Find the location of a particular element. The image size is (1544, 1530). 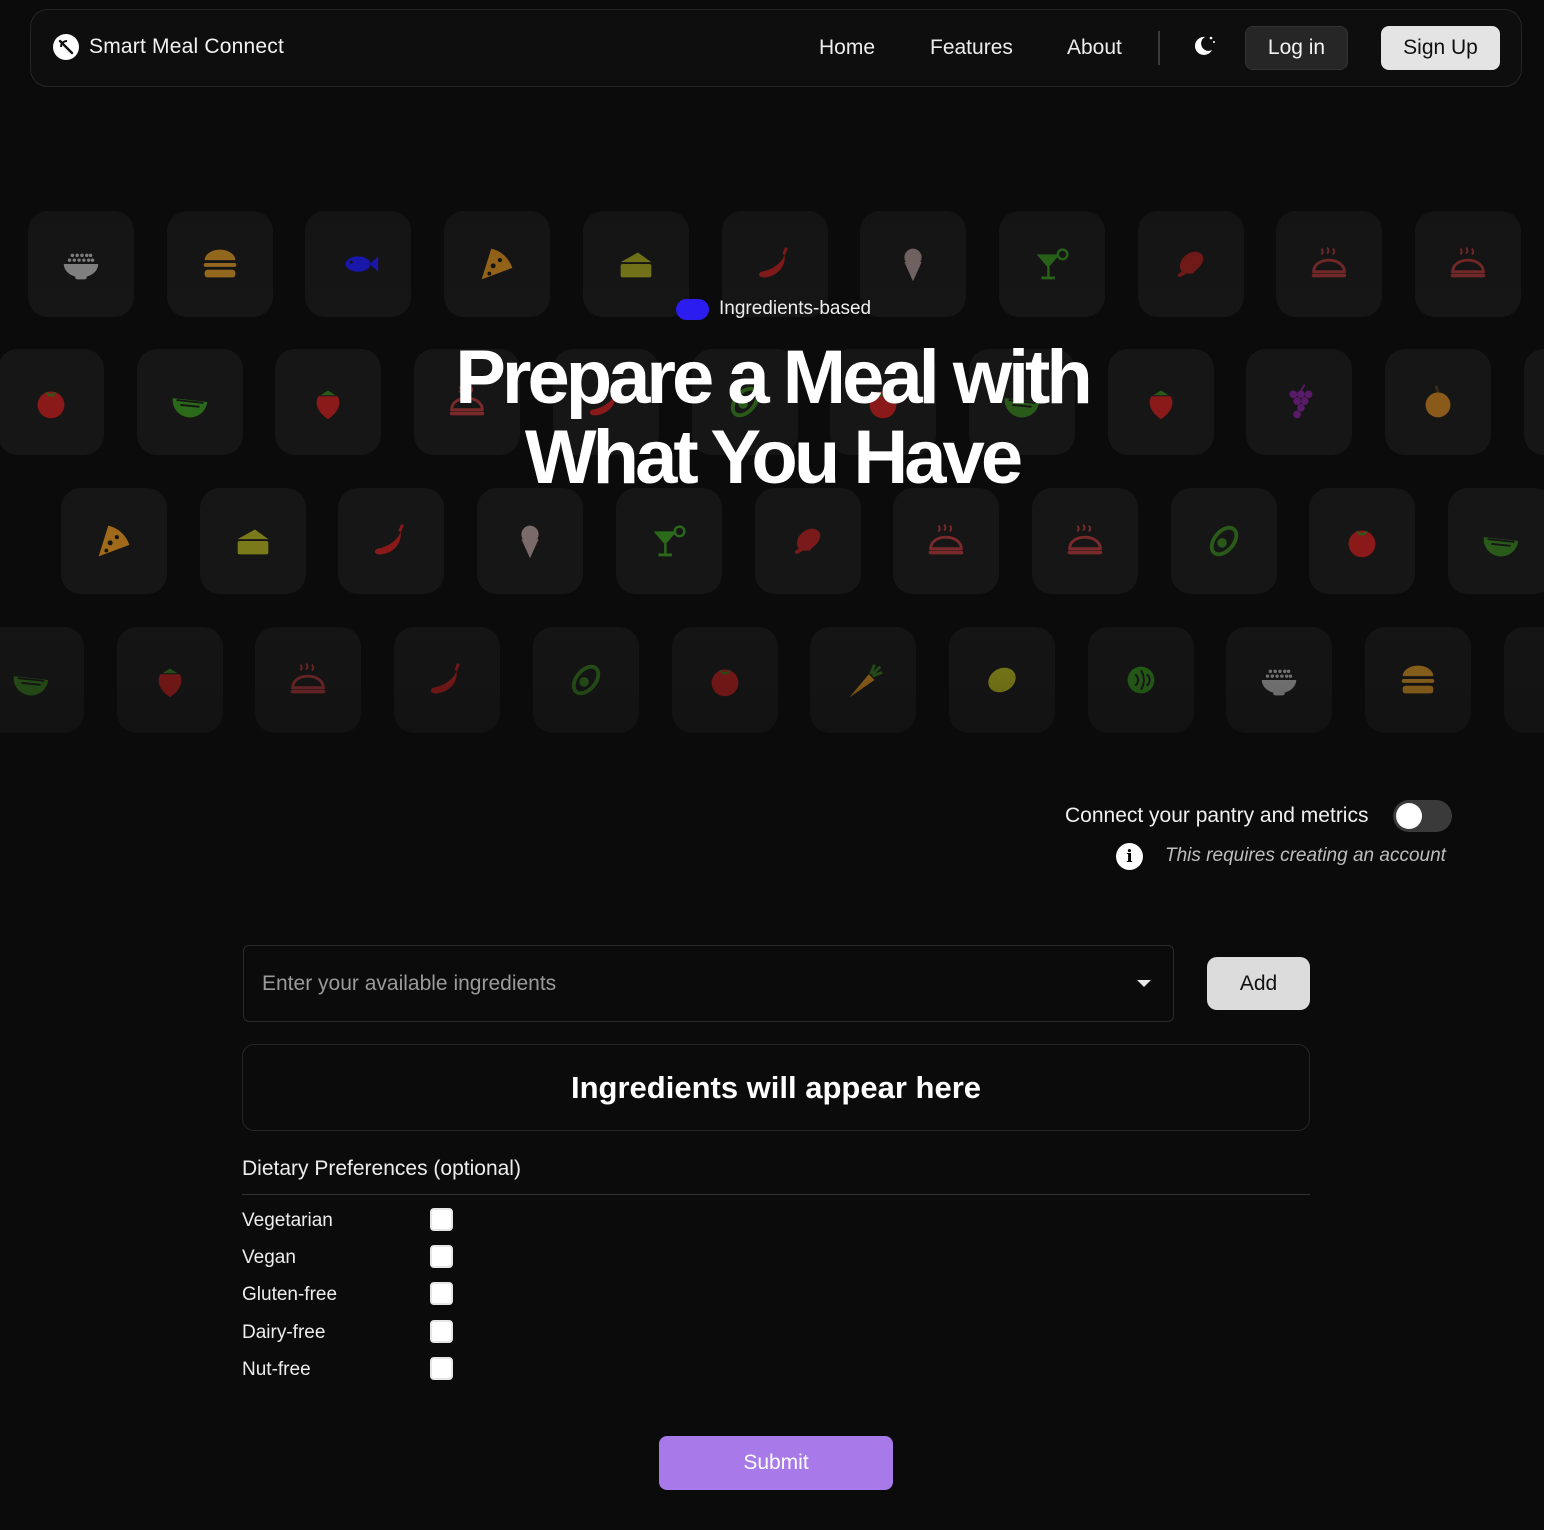

ingredients-empty-message: Ingredients will appear here is located at coordinates (775, 1087).